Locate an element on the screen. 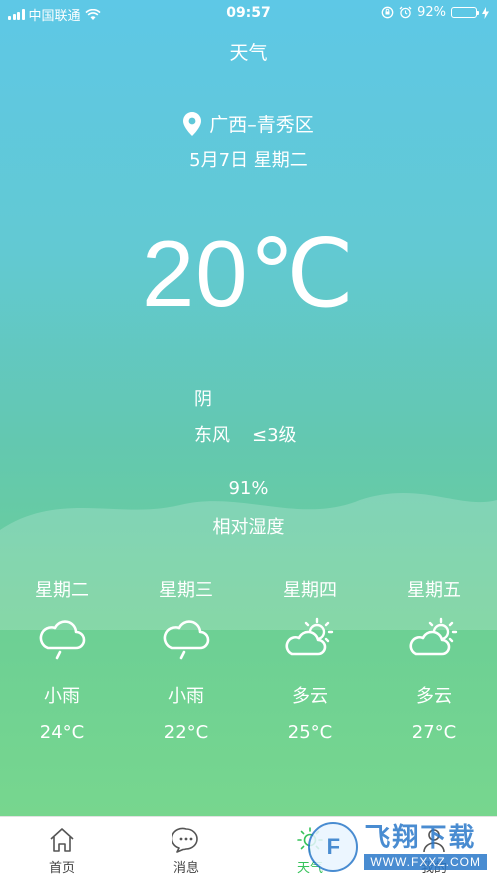 This screenshot has width=497, height=883. site-watermark: F 飞翔下载 WWW.FXXZ.COM is located at coordinates (397, 847).